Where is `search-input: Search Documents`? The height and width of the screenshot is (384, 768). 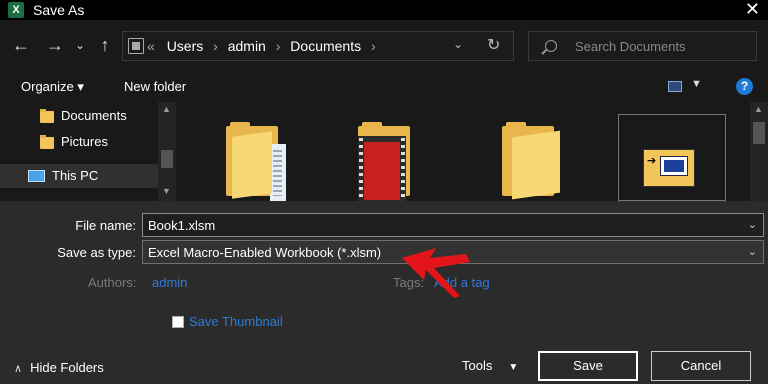 search-input: Search Documents is located at coordinates (630, 46).